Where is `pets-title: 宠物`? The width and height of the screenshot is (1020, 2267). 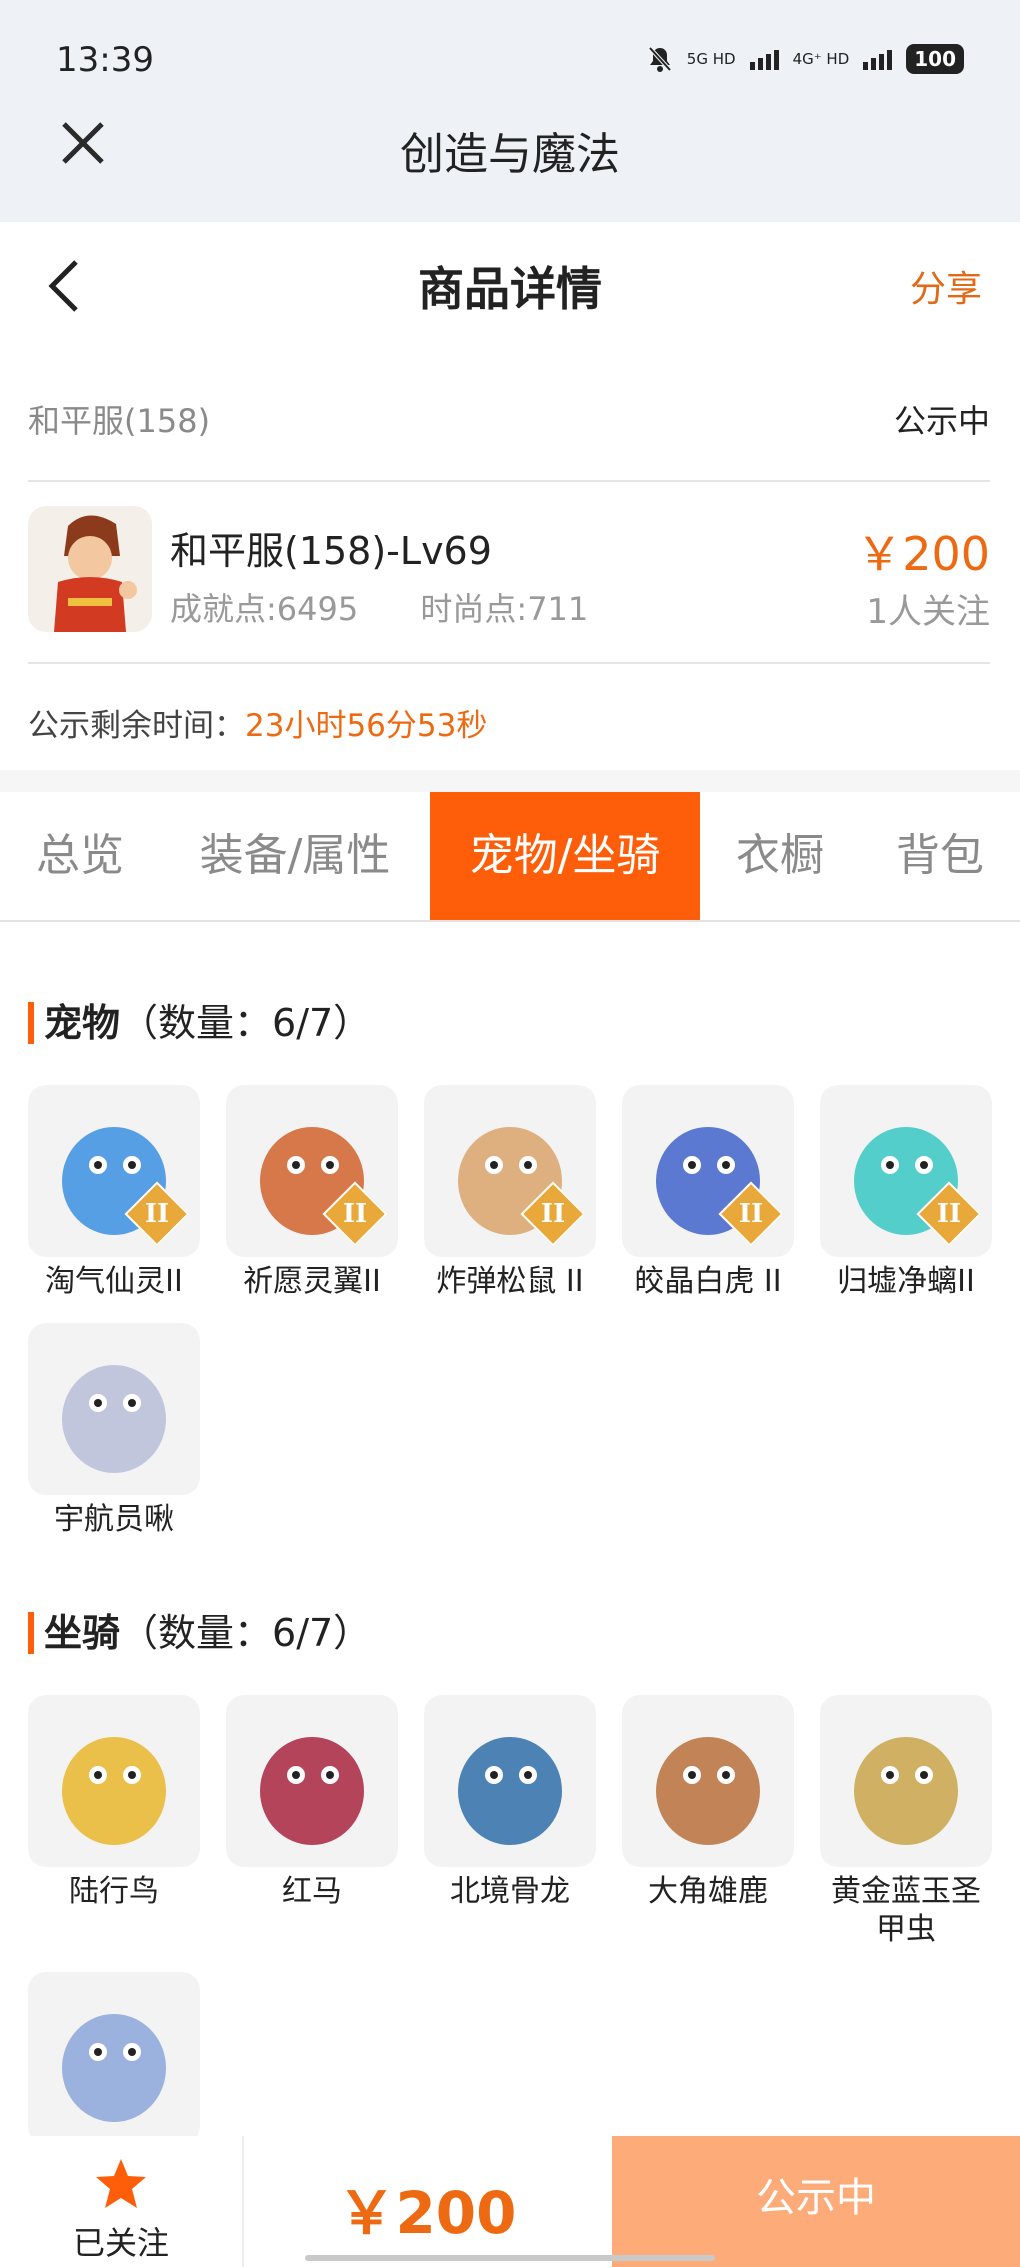 pets-title: 宠物 is located at coordinates (82, 1023).